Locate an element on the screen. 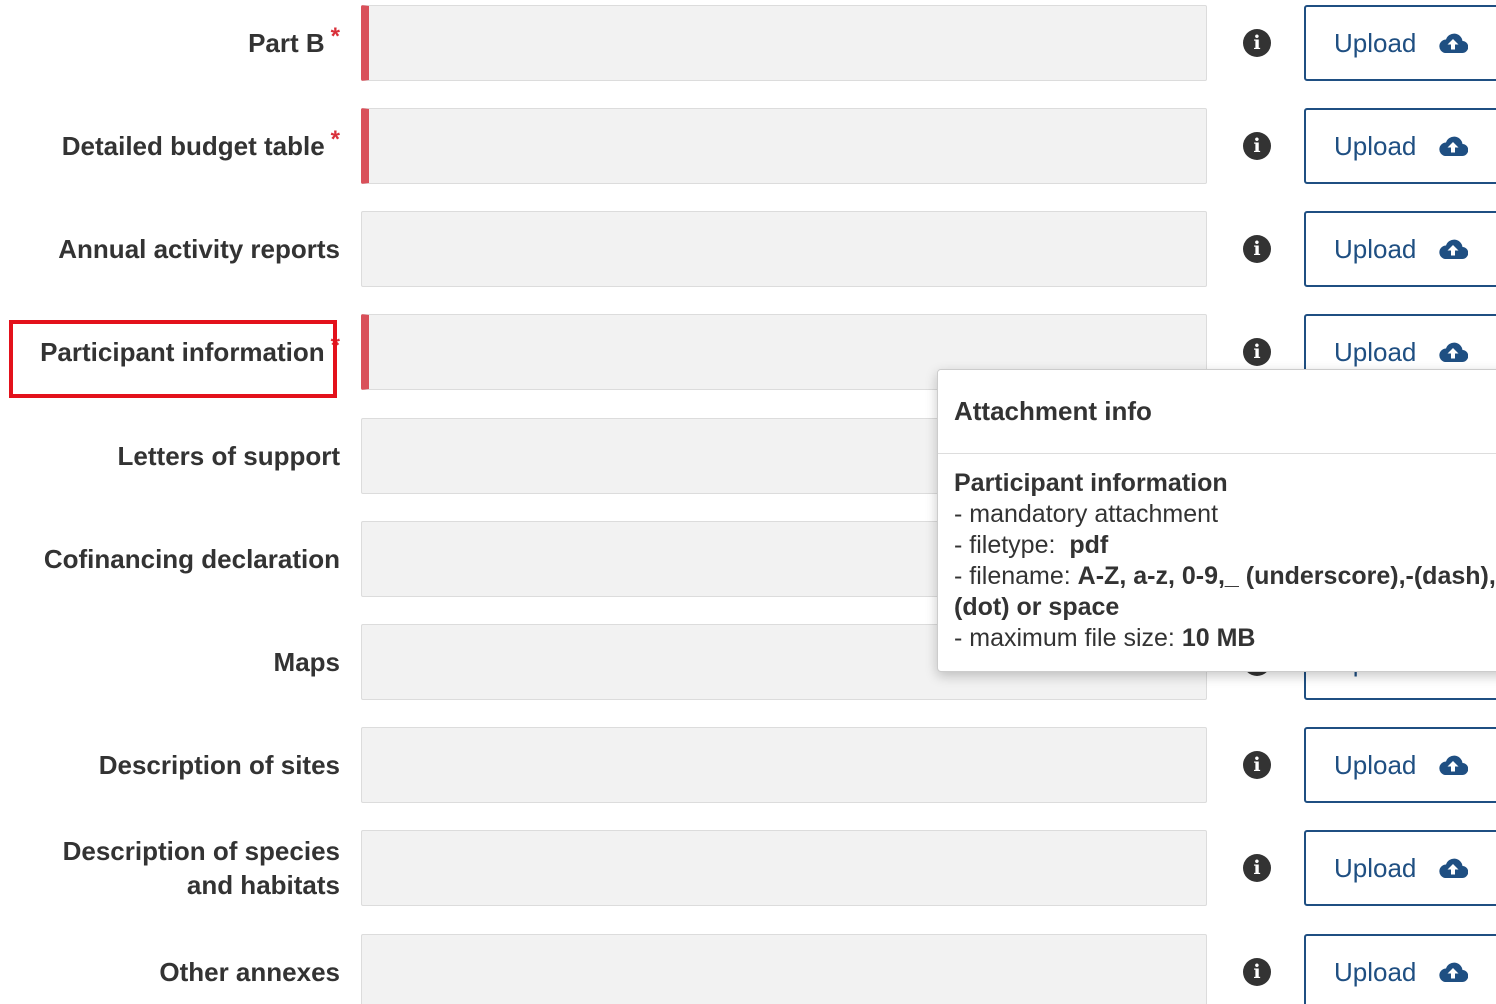  attachment-label: Annual activity reports is located at coordinates (170, 249).